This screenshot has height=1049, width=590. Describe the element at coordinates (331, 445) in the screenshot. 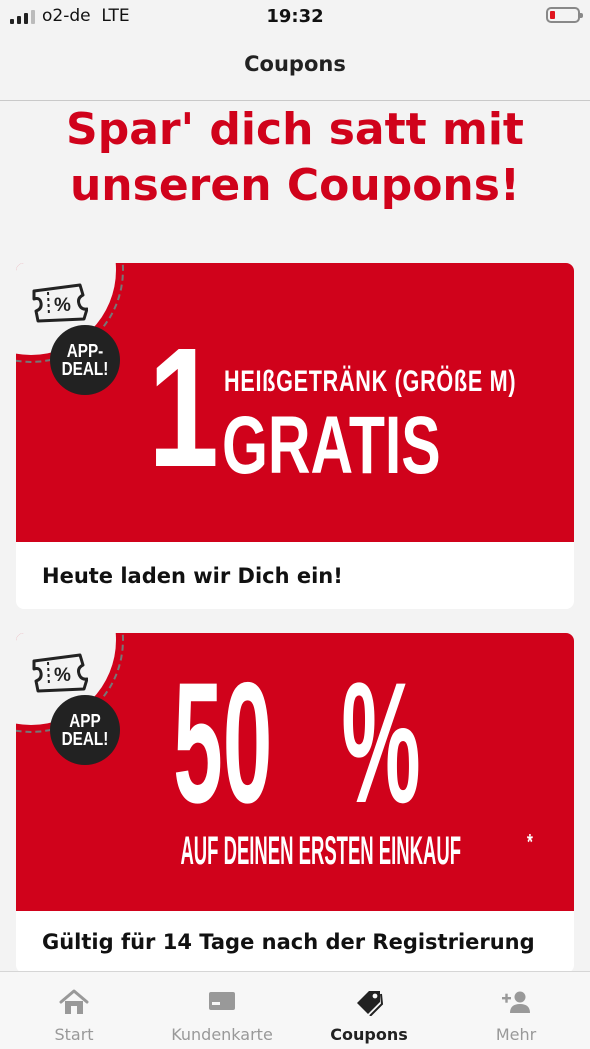

I see `offer-title: GRATIS` at that location.